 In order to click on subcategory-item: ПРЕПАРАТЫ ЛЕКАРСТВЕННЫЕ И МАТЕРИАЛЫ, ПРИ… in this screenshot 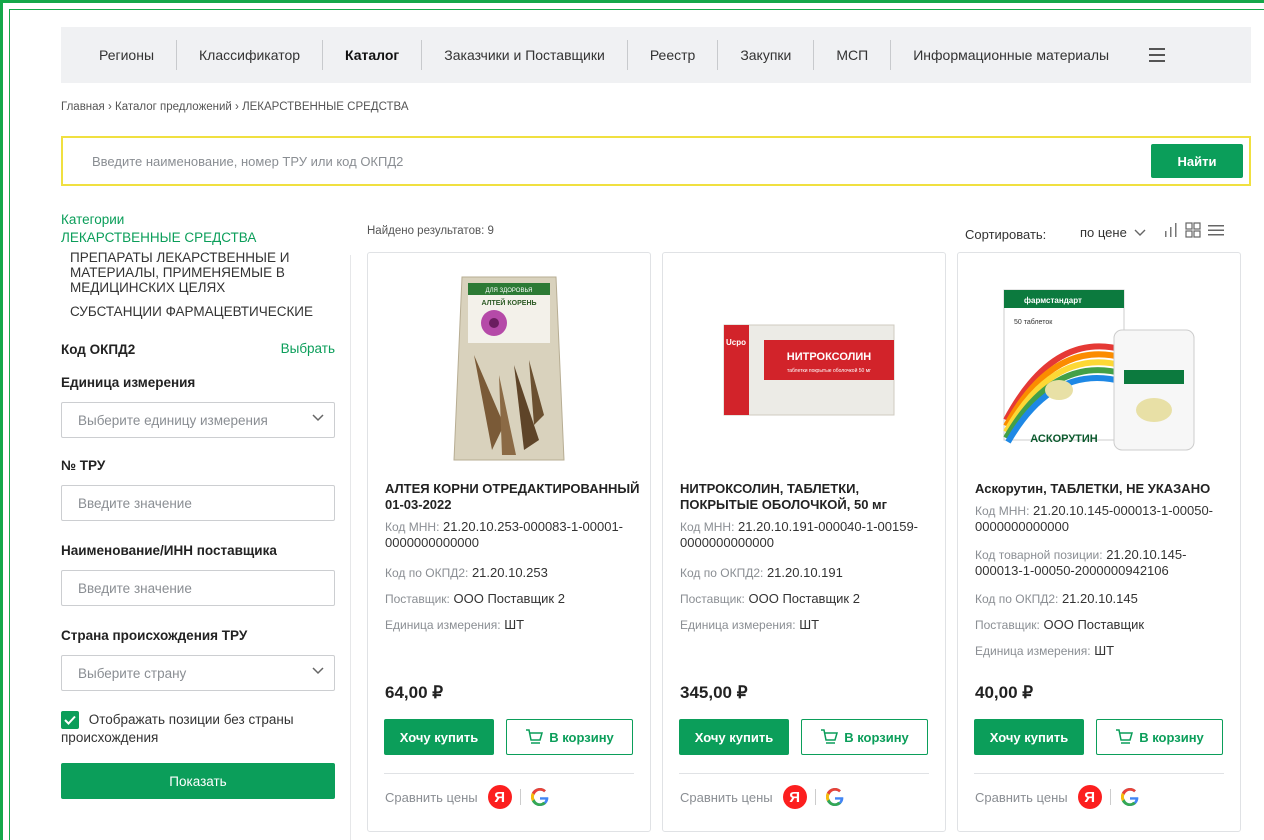, I will do `click(195, 272)`.